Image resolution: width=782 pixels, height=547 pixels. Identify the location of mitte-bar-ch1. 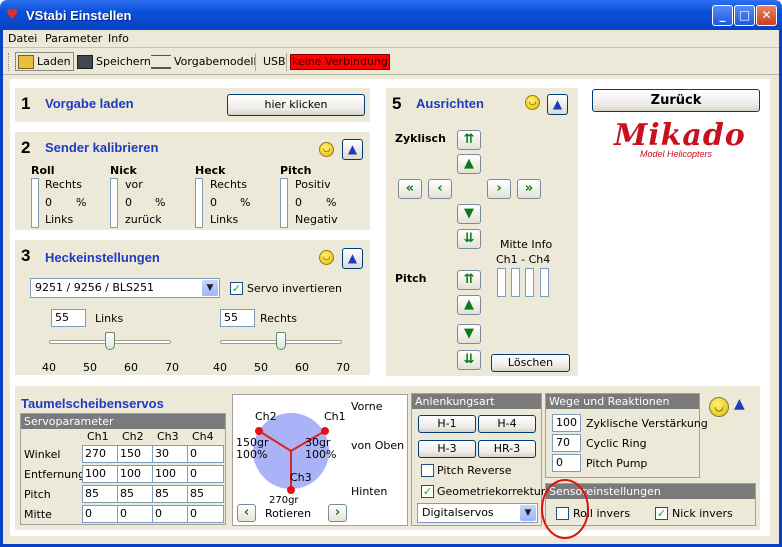
(501, 282).